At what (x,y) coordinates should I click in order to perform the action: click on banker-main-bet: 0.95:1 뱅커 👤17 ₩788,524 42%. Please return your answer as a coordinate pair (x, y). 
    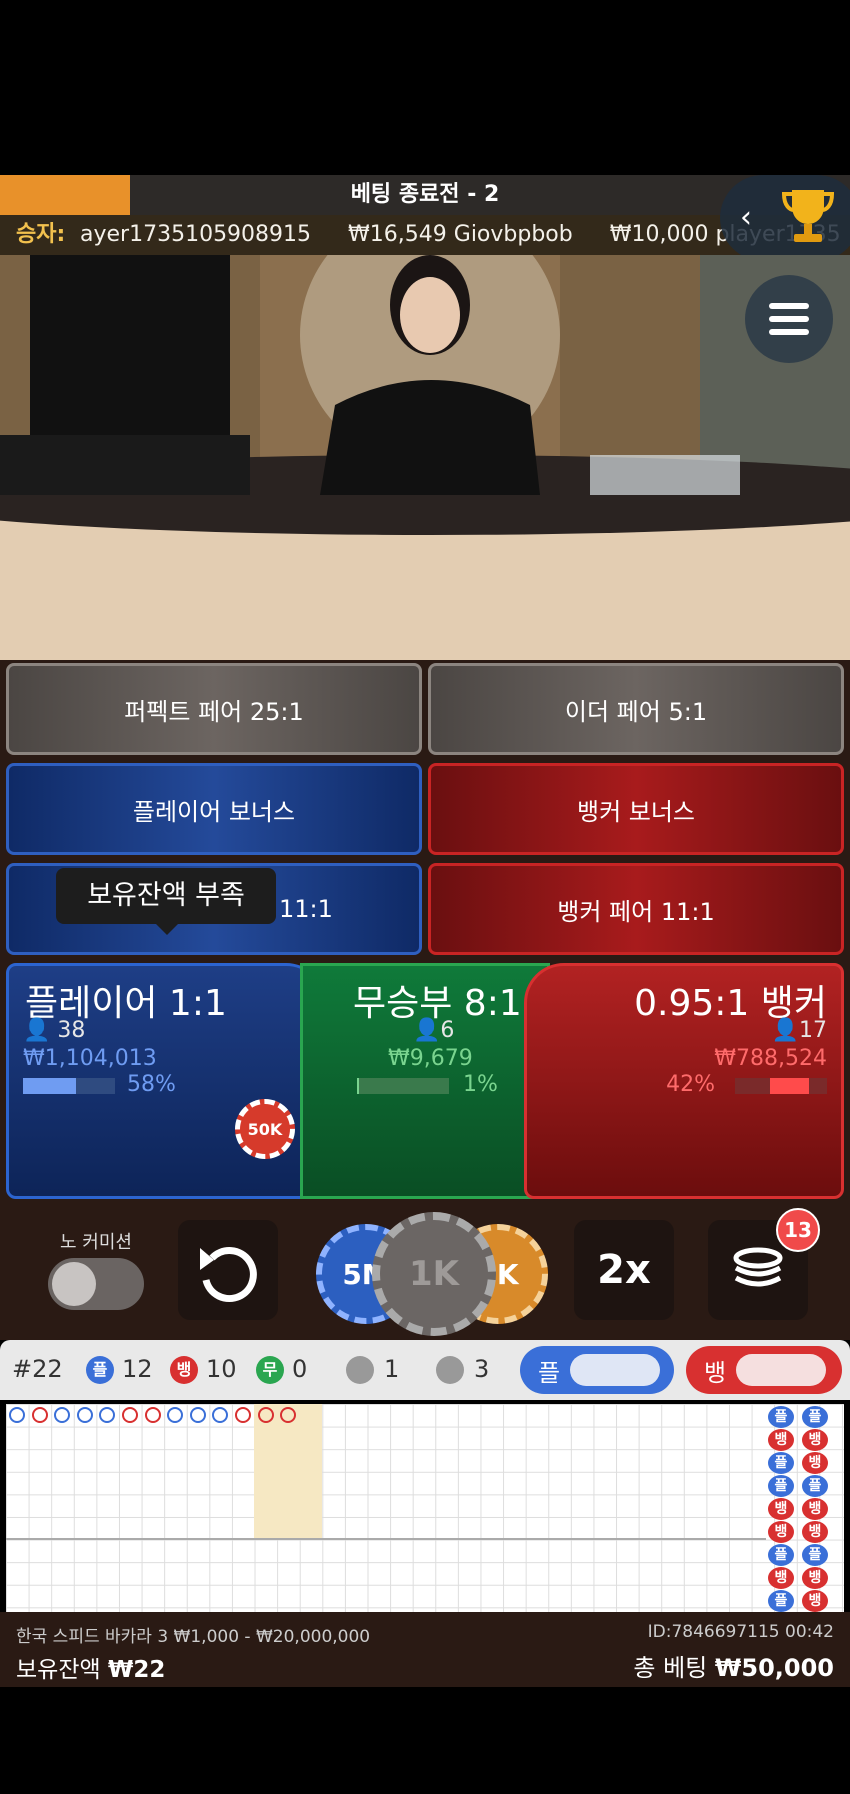
    Looking at the image, I should click on (684, 1081).